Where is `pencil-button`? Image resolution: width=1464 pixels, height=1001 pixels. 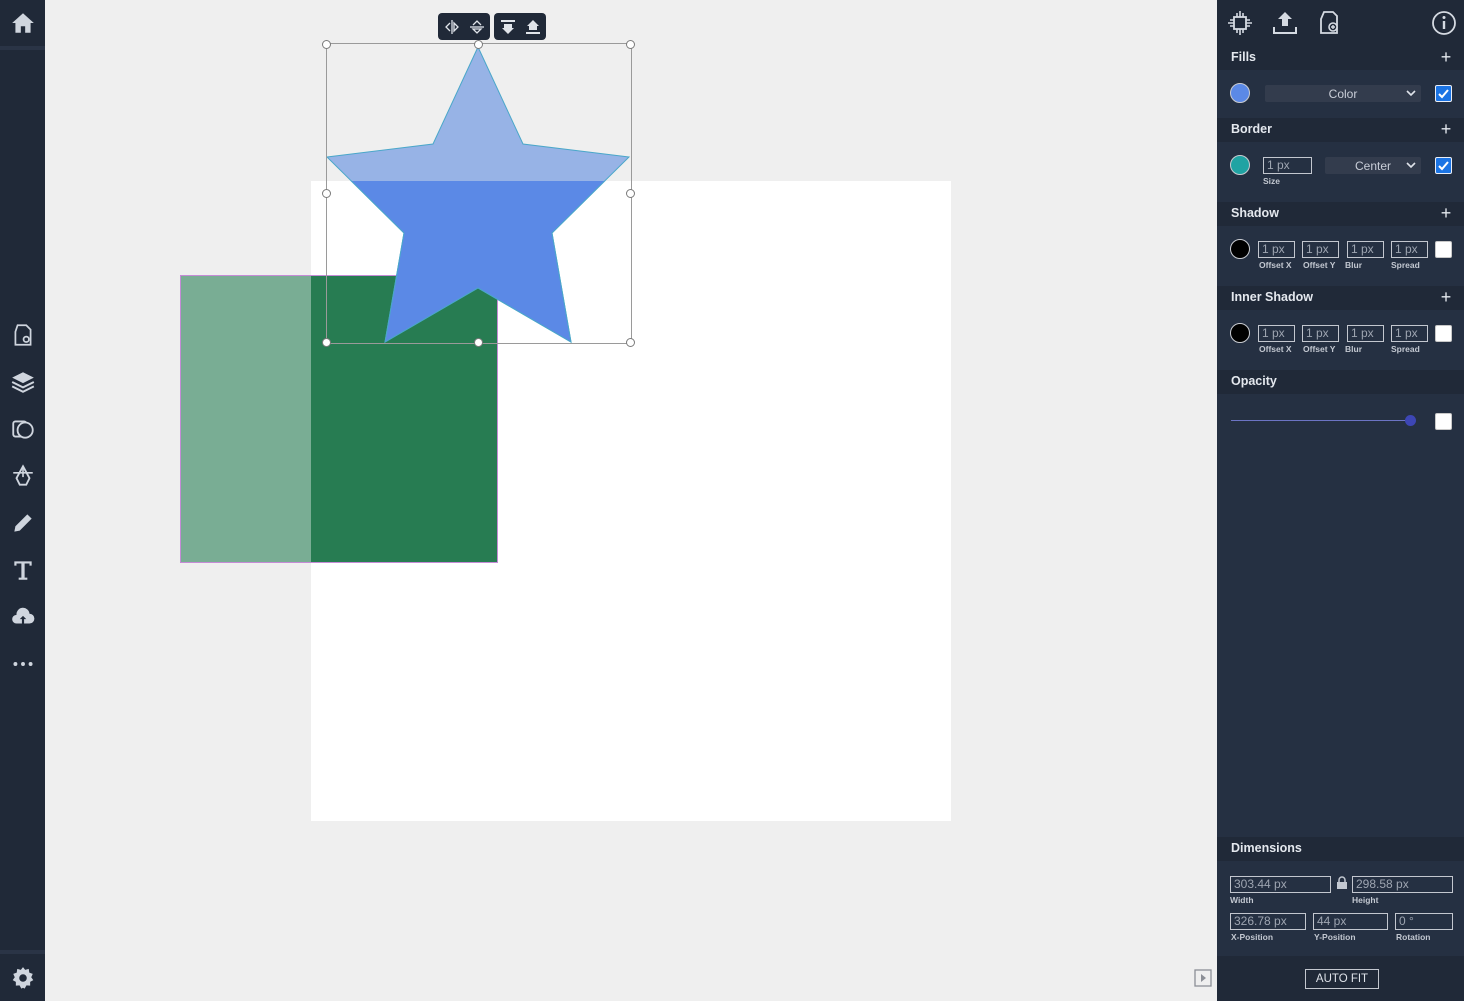
pencil-button is located at coordinates (22, 523).